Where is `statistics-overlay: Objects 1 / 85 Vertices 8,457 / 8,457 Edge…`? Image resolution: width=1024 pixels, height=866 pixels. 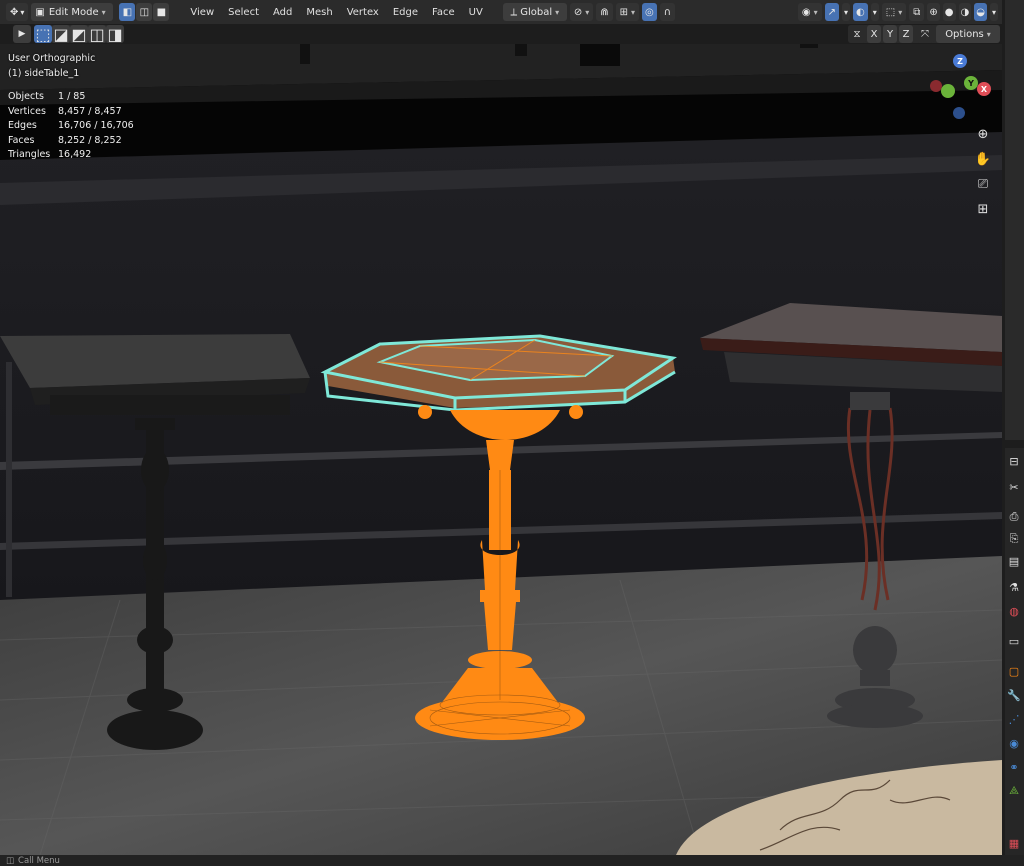 statistics-overlay: Objects 1 / 85 Vertices 8,457 / 8,457 Edge… is located at coordinates (71, 126).